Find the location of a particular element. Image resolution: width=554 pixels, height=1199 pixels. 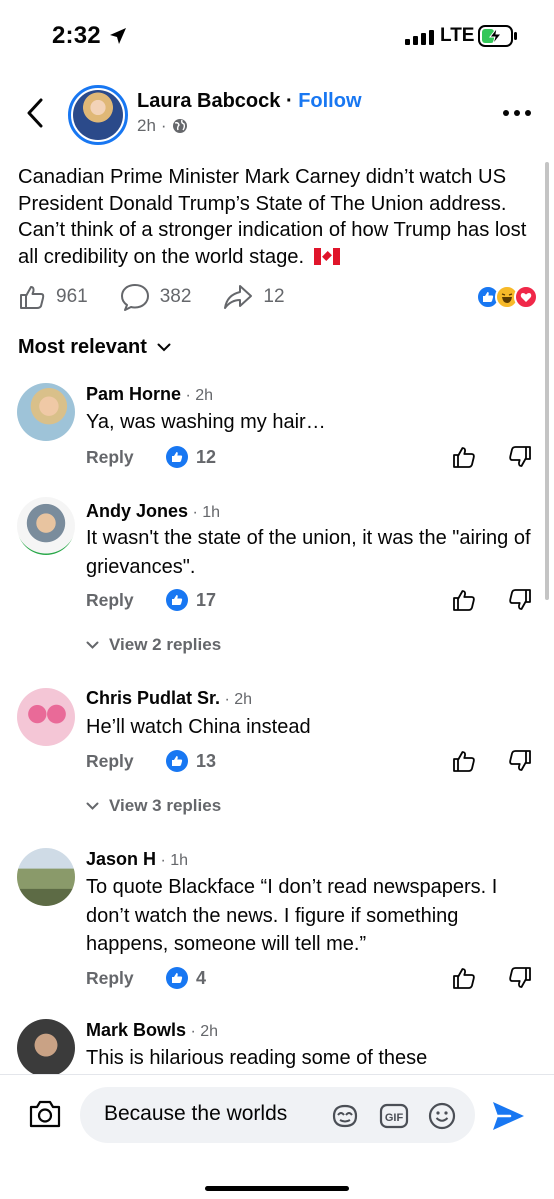

chevron-left-icon is located at coordinates (35, 113).